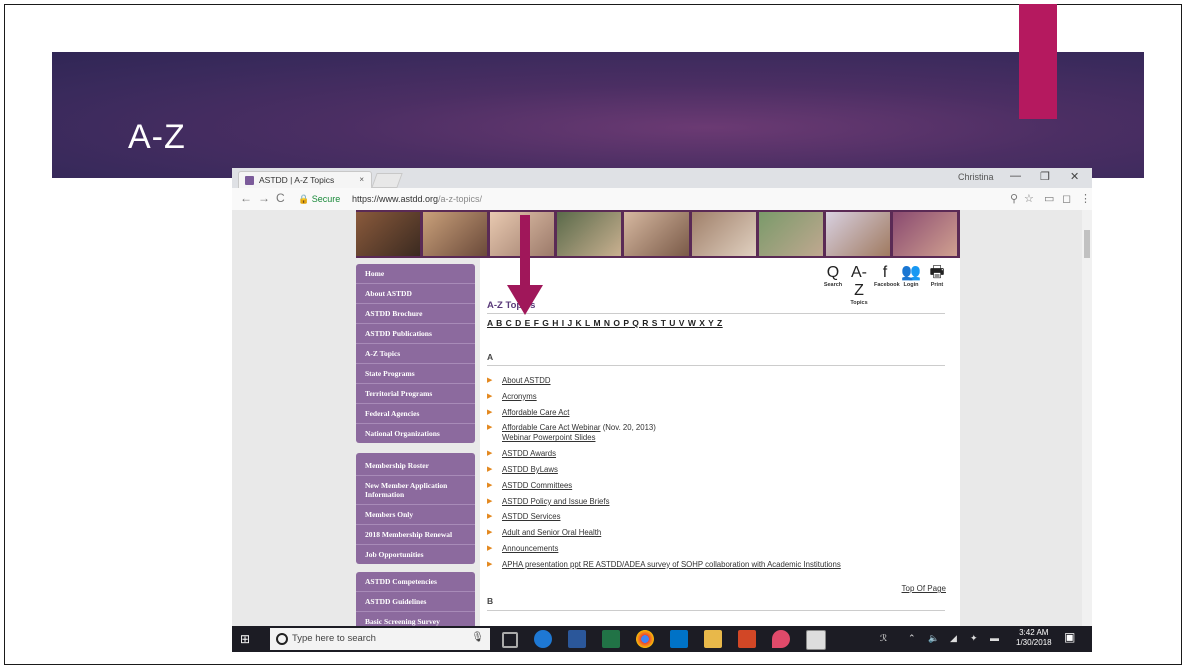 The image size is (1188, 669). I want to click on windows-start-icon: ⊞, so click(245, 639).